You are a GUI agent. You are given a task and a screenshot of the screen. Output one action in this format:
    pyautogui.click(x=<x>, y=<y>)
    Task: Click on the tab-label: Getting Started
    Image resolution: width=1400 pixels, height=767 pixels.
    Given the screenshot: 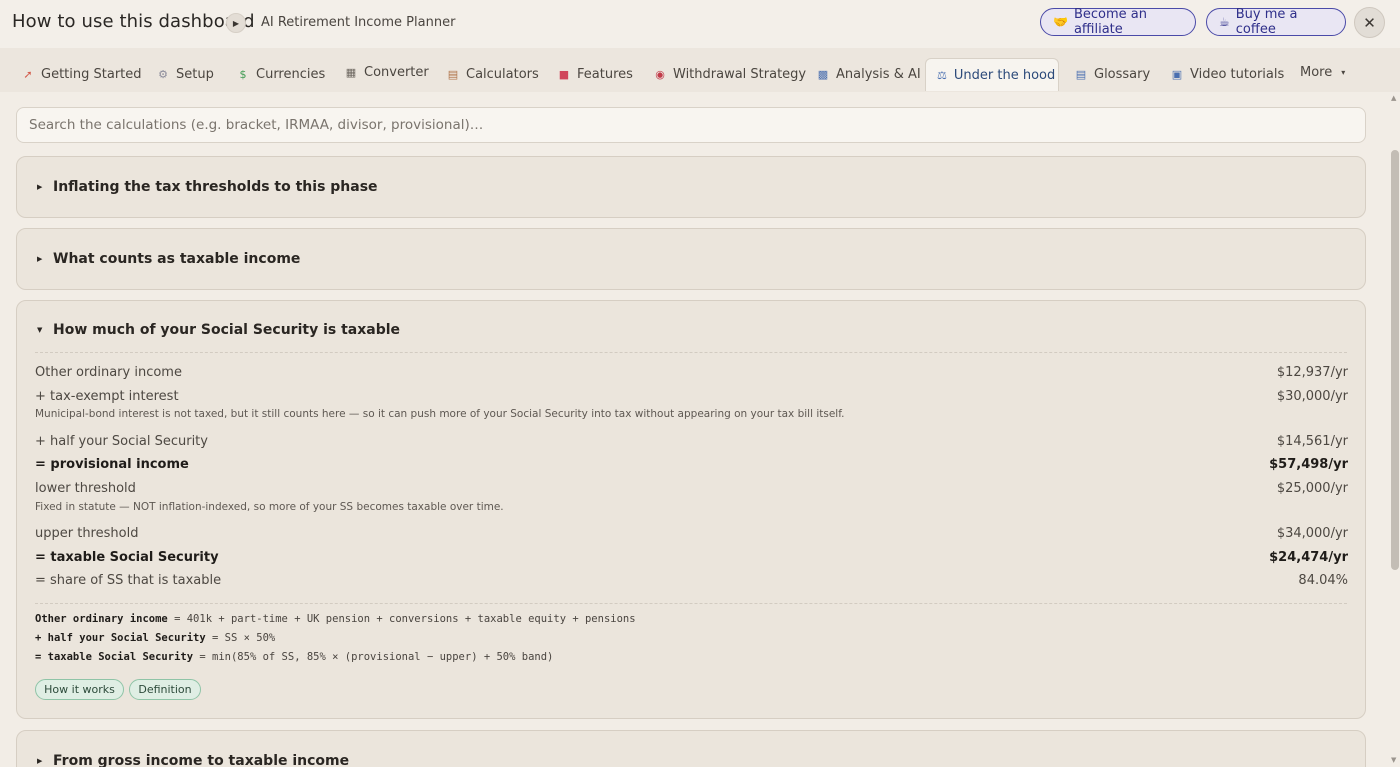 What is the action you would take?
    pyautogui.click(x=91, y=74)
    